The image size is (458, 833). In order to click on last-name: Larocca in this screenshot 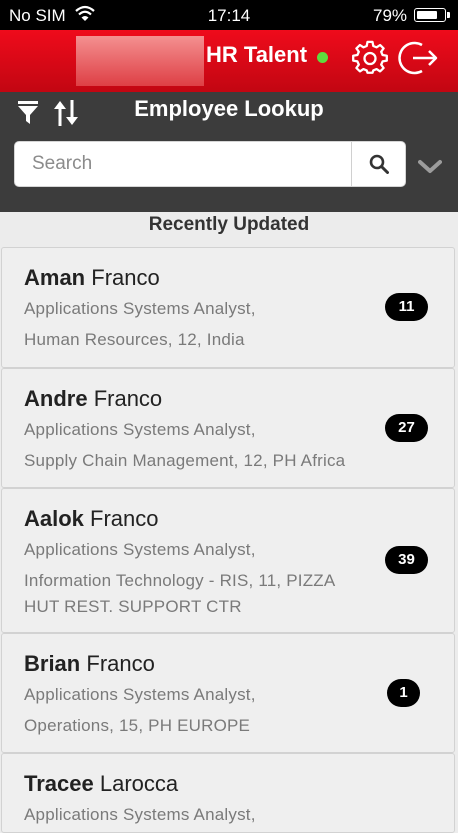, I will do `click(139, 783)`.